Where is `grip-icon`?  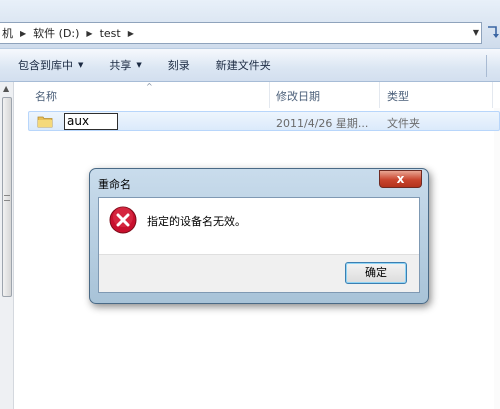
grip-icon is located at coordinates (7, 198).